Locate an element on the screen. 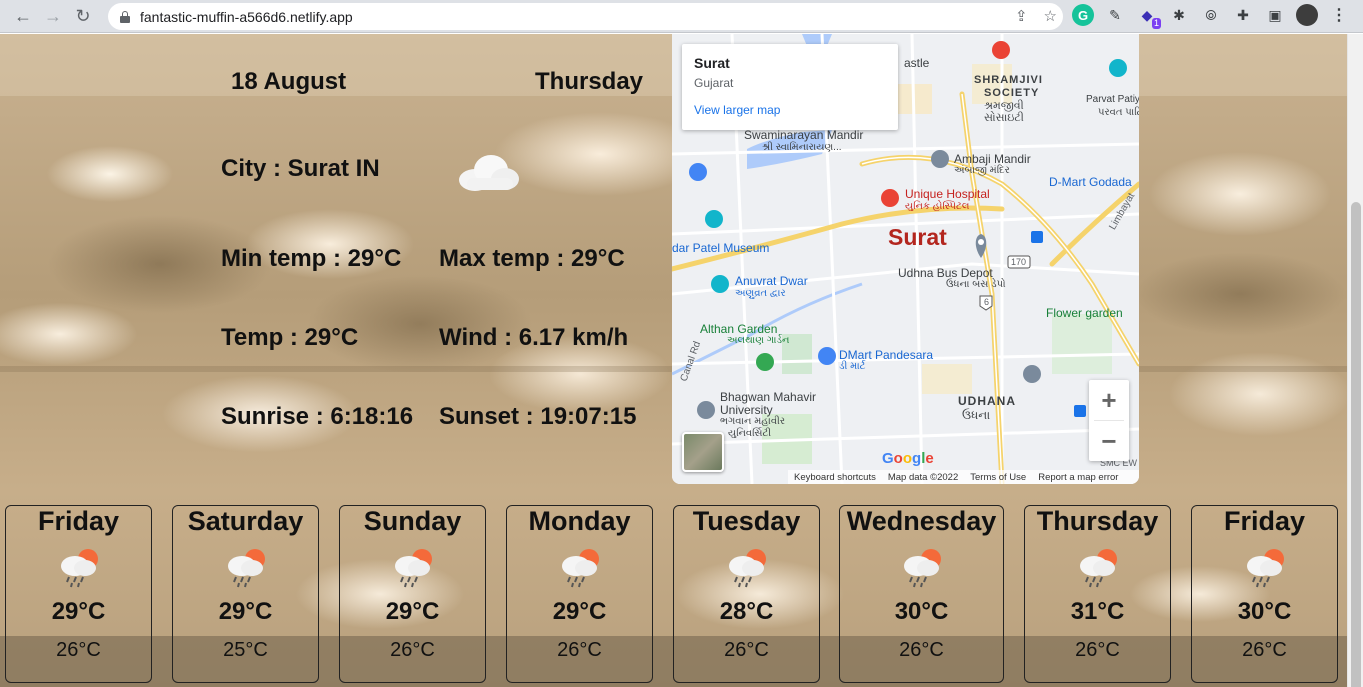 This screenshot has height=687, width=1363. code-icon: ⦾ is located at coordinates (1211, 15).